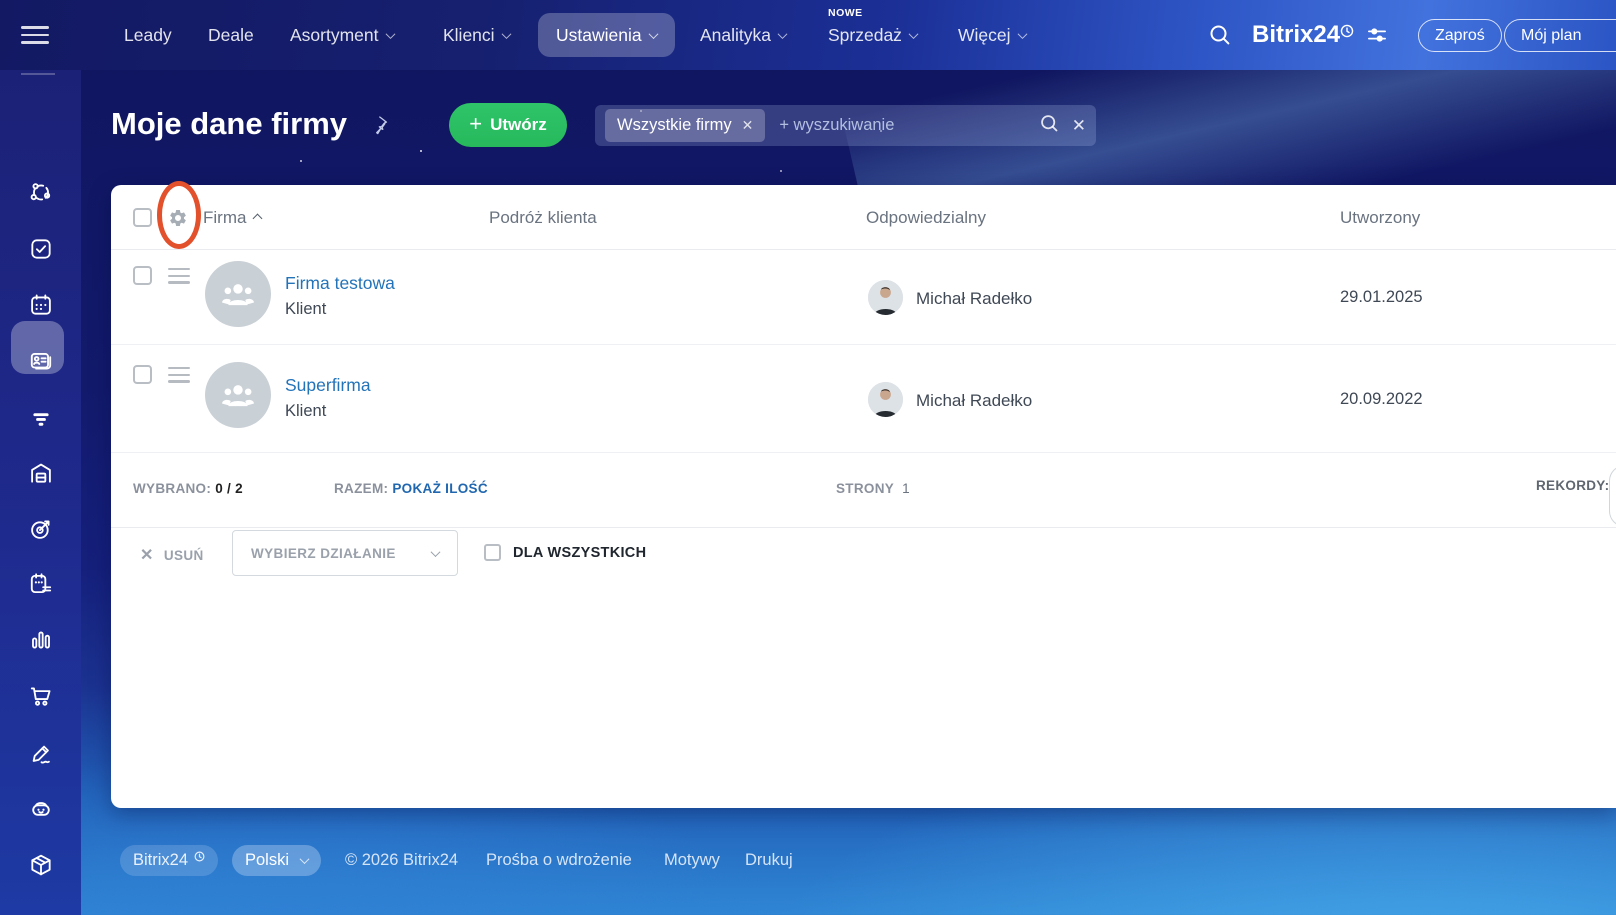  What do you see at coordinates (233, 217) in the screenshot?
I see `column-header-firma: Firma` at bounding box center [233, 217].